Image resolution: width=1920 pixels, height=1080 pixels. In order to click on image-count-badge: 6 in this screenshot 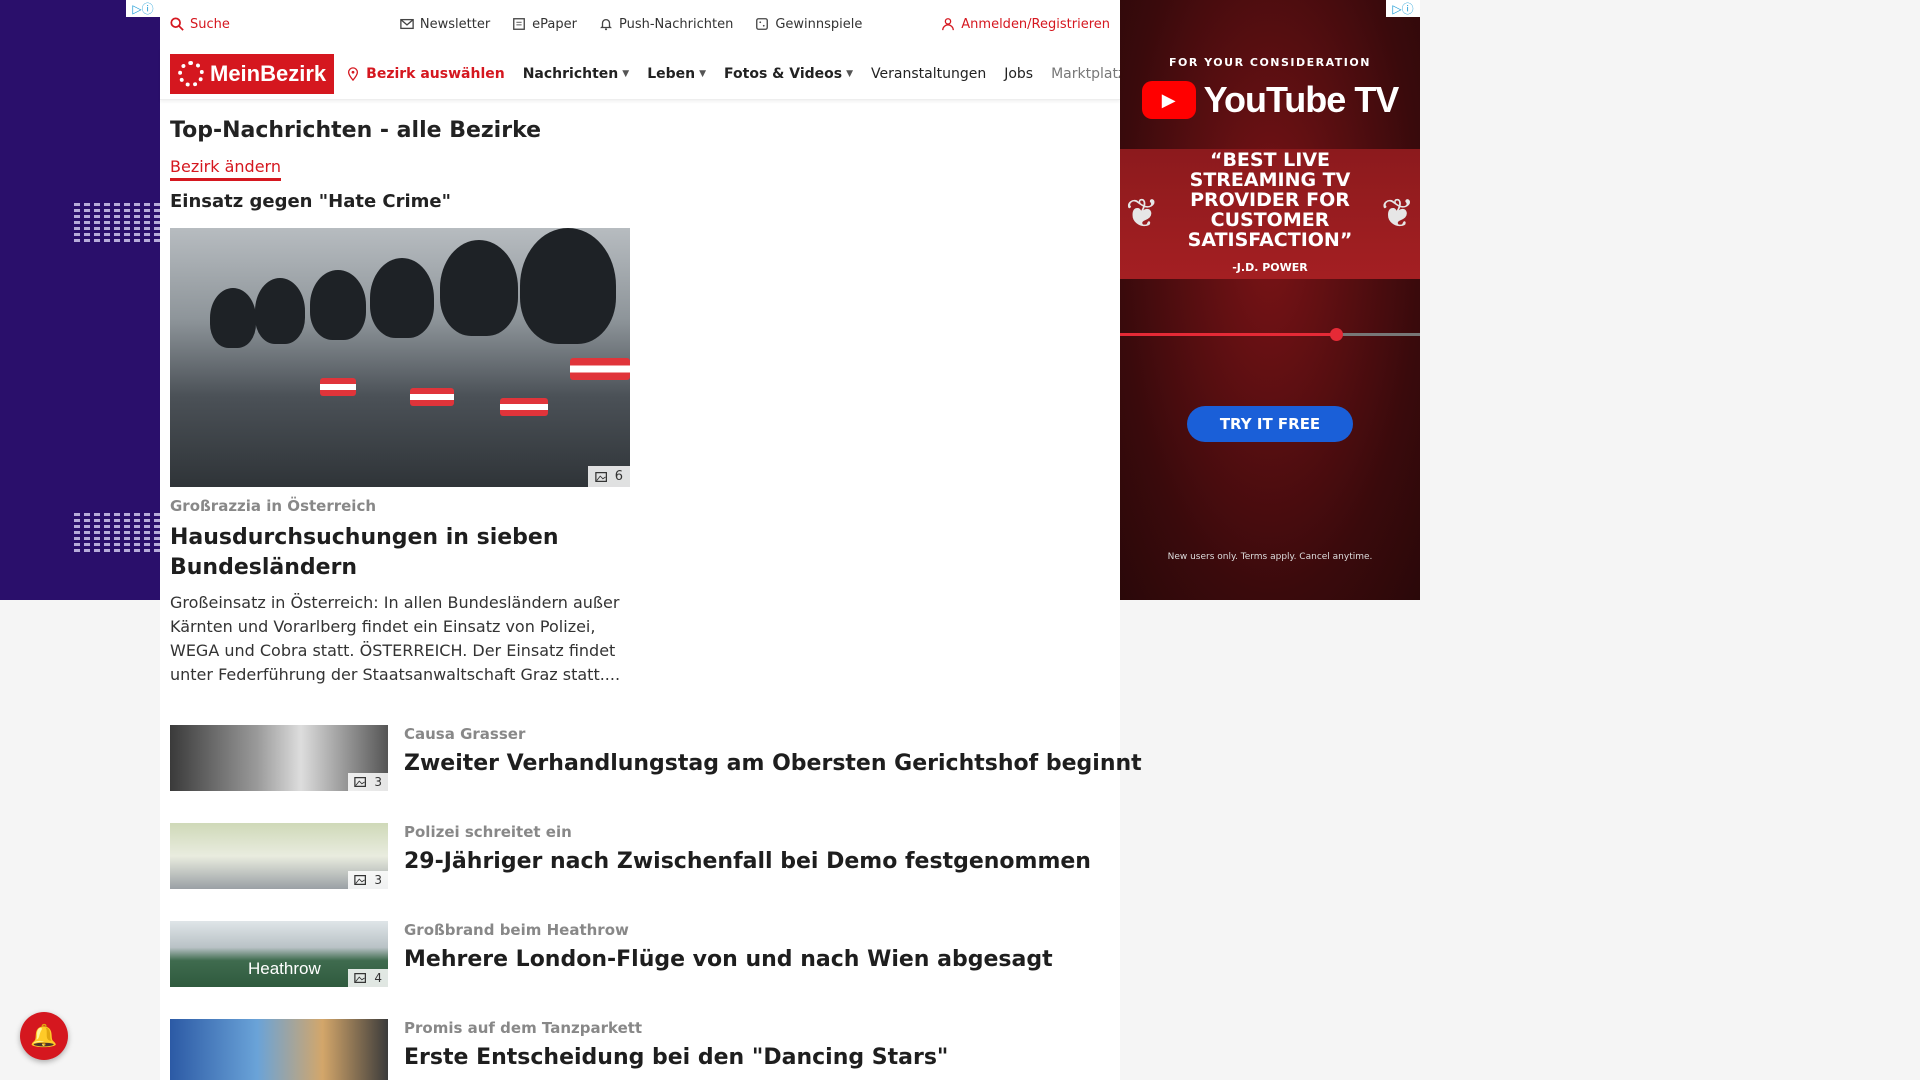, I will do `click(608, 476)`.